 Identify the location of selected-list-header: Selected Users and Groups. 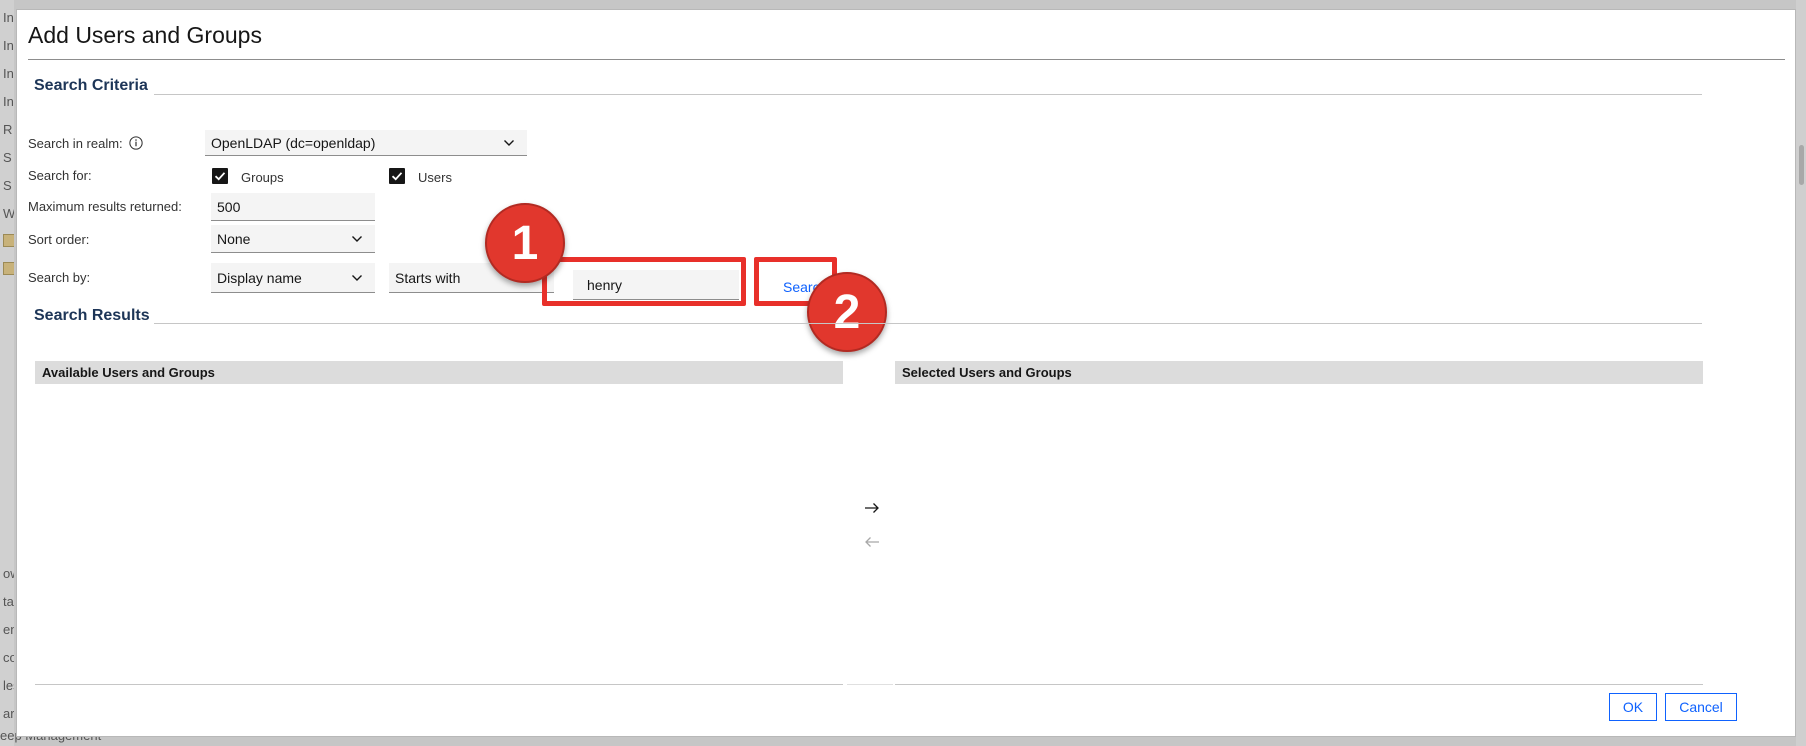
(1299, 372).